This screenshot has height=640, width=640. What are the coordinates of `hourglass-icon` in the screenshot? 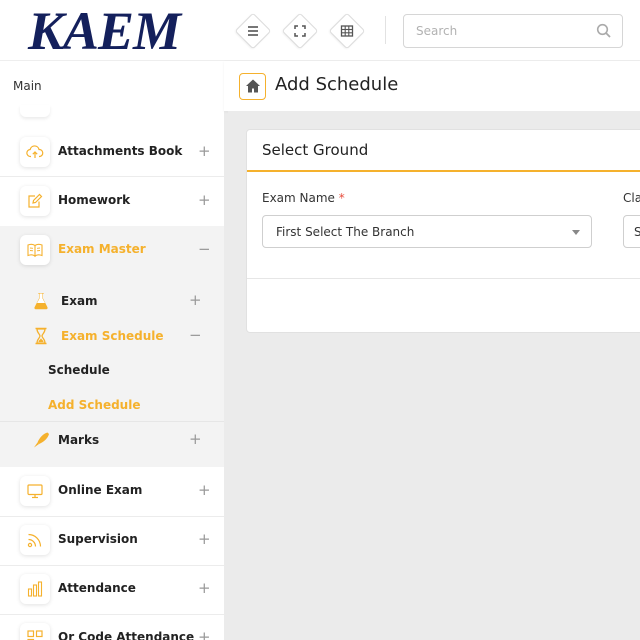 It's located at (41, 336).